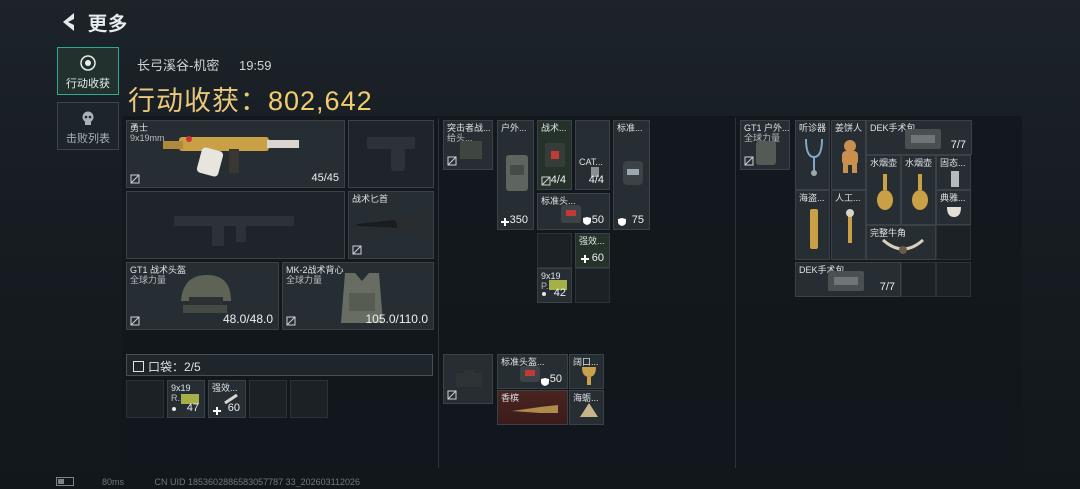  Describe the element at coordinates (848, 155) in the screenshot. I see `gingerbread-slot: 姜饼人` at that location.